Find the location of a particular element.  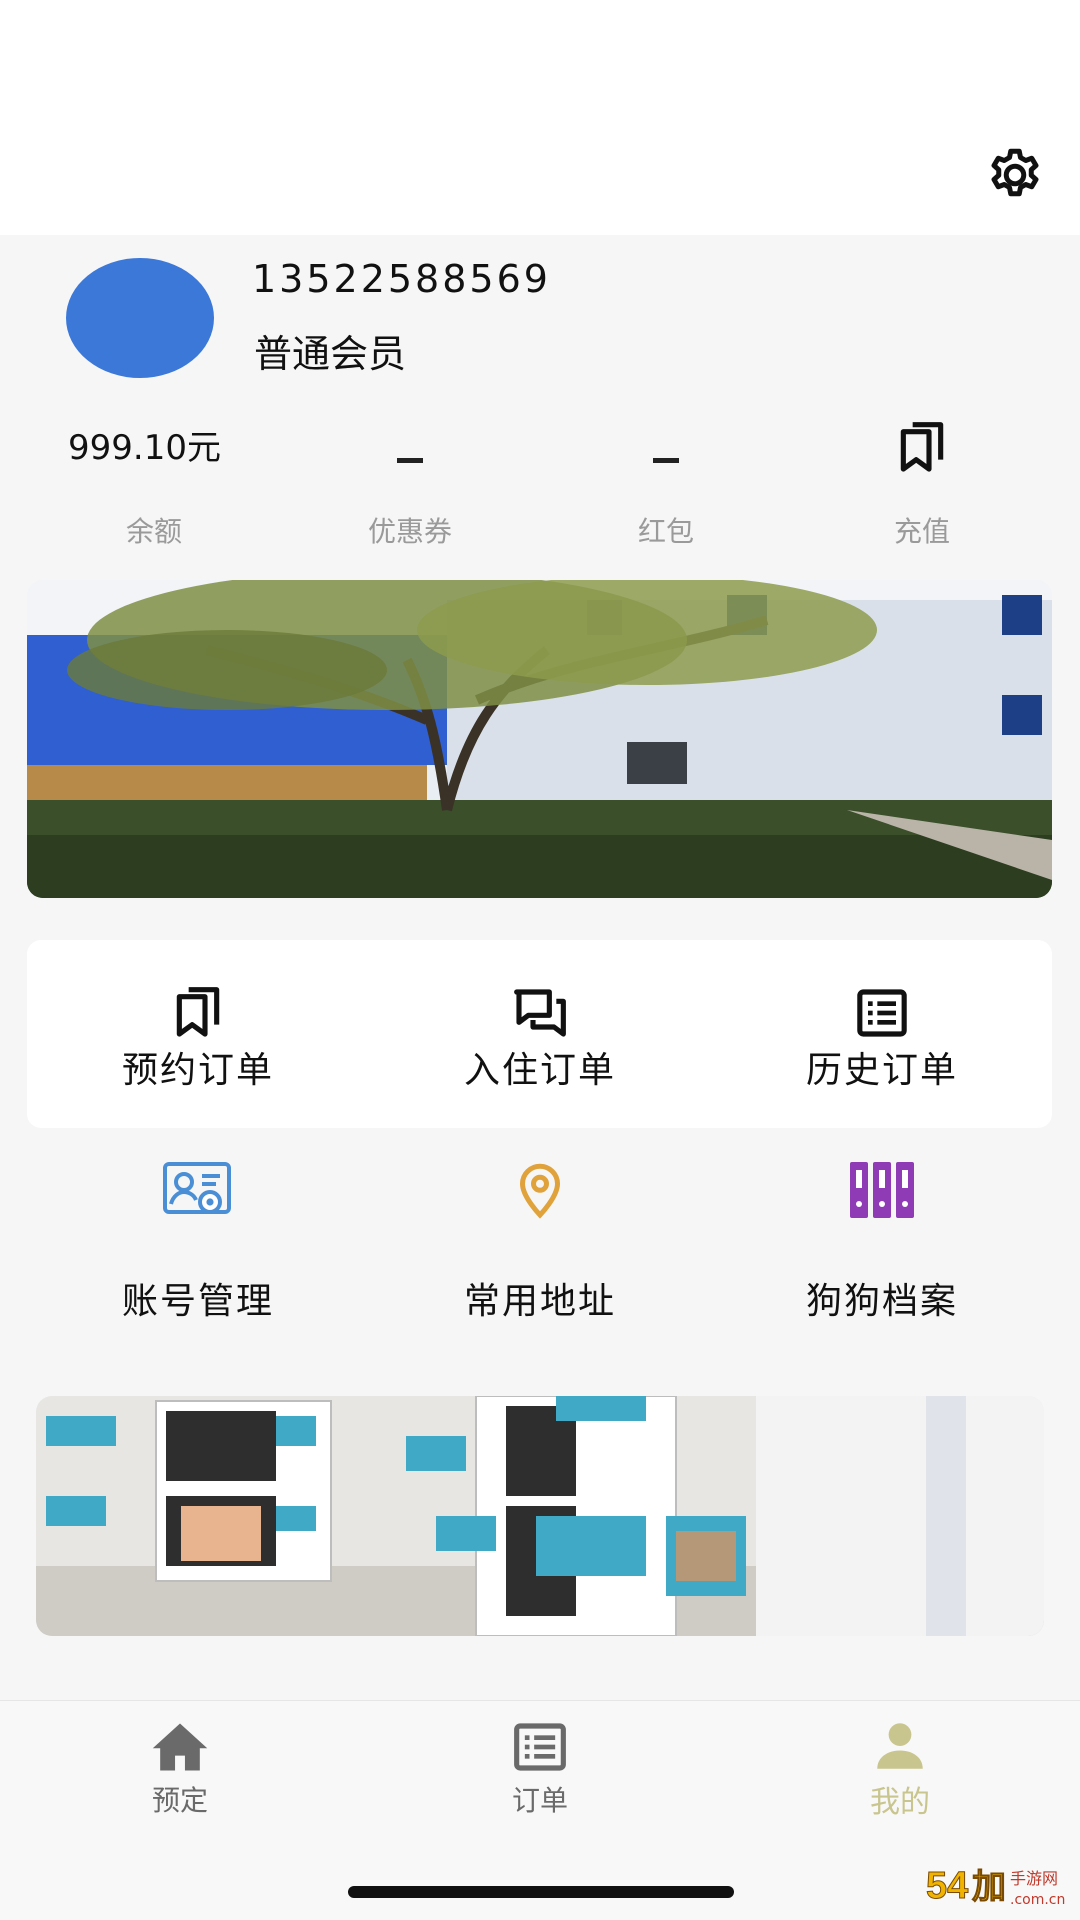

account-settings-icon is located at coordinates (197, 1188).